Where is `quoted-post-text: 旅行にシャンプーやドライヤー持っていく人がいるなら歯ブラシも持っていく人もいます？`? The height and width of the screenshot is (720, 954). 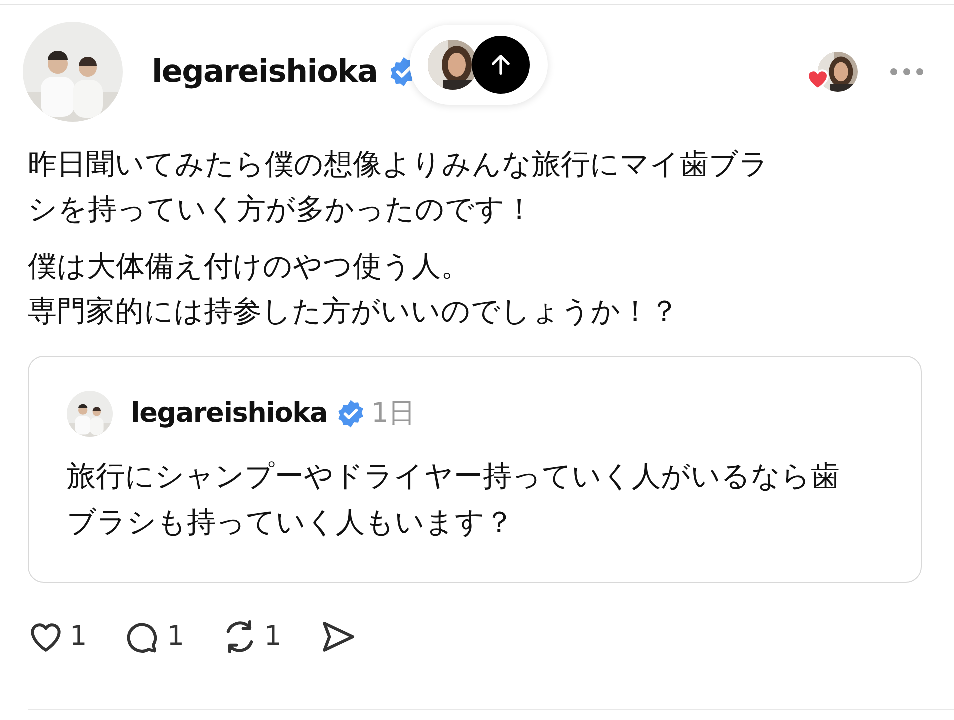 quoted-post-text: 旅行にシャンプーやドライヤー持っていく人がいるなら歯ブラシも持っていく人もいます？ is located at coordinates (454, 499).